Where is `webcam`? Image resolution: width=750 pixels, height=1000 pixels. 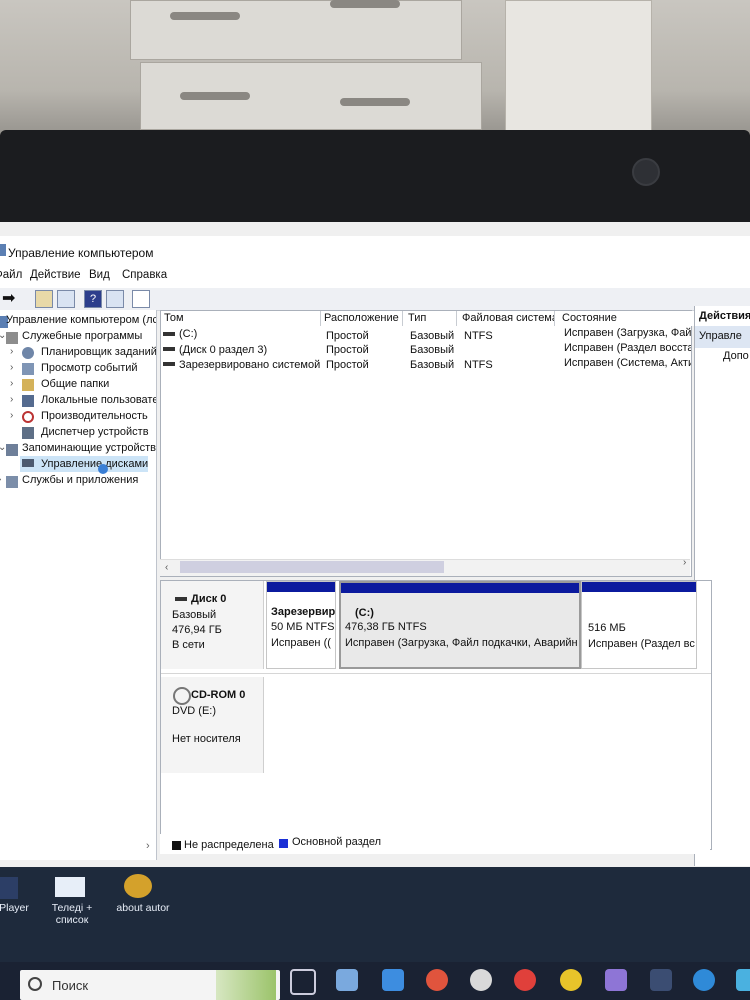
webcam is located at coordinates (646, 172).